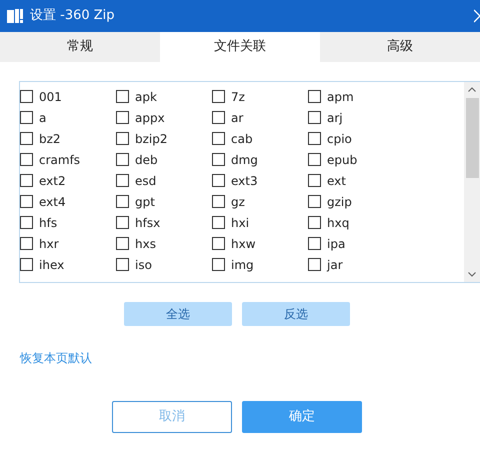 Image resolution: width=480 pixels, height=450 pixels. I want to click on checkbox-label: ext3, so click(244, 181).